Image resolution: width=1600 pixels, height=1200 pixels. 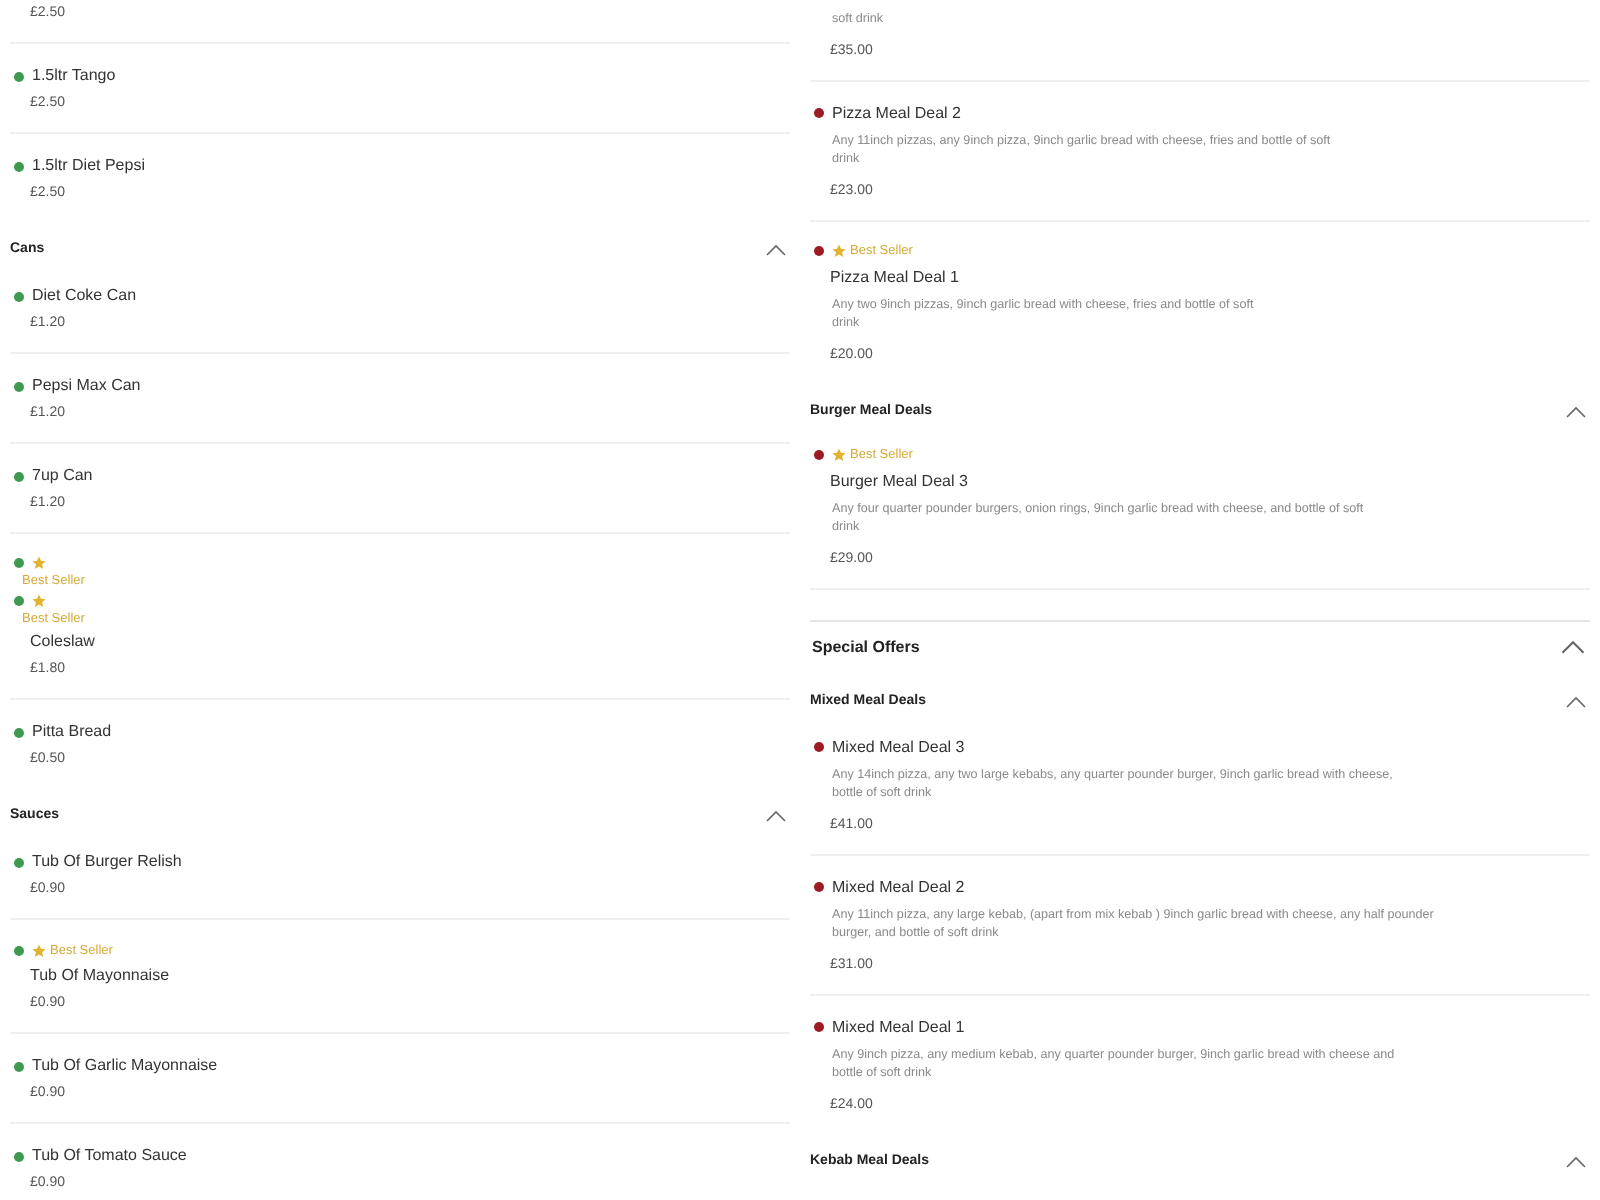 I want to click on item-name: Pitta Bread, so click(x=72, y=732).